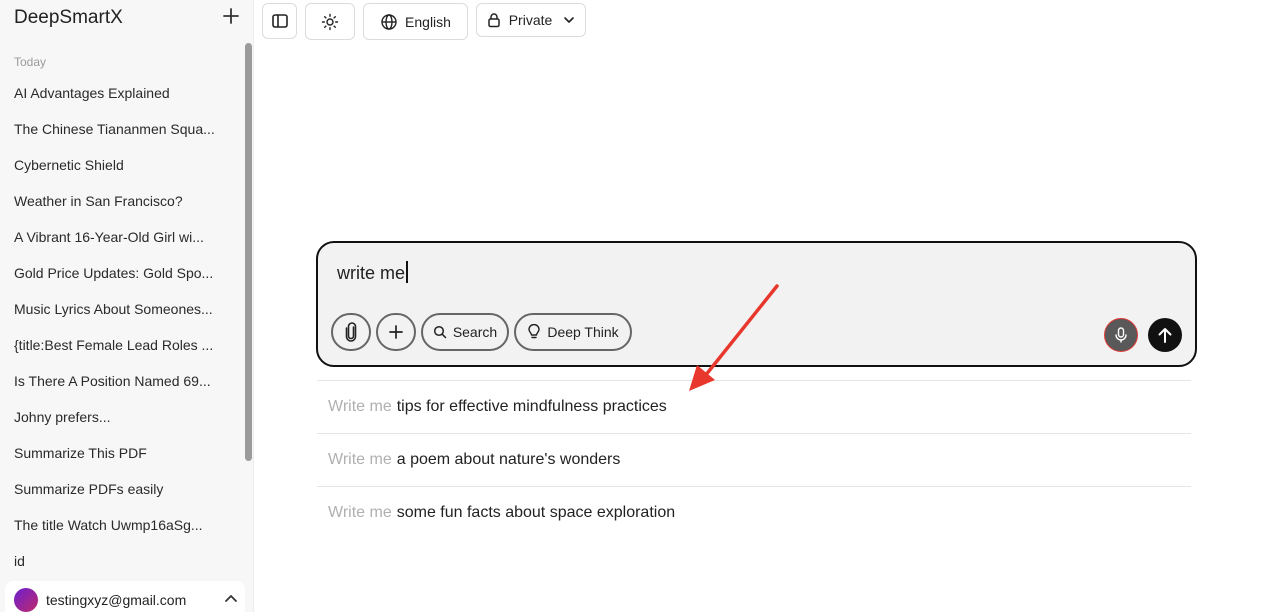  I want to click on search-button-label: Search, so click(475, 332).